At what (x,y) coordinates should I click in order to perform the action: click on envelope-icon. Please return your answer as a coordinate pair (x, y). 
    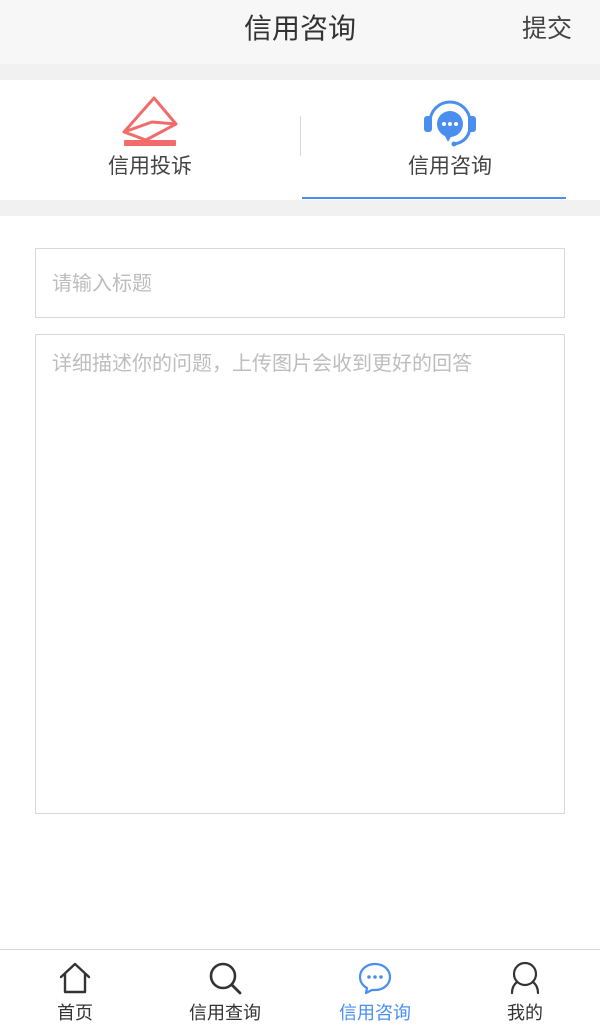
    Looking at the image, I should click on (150, 123).